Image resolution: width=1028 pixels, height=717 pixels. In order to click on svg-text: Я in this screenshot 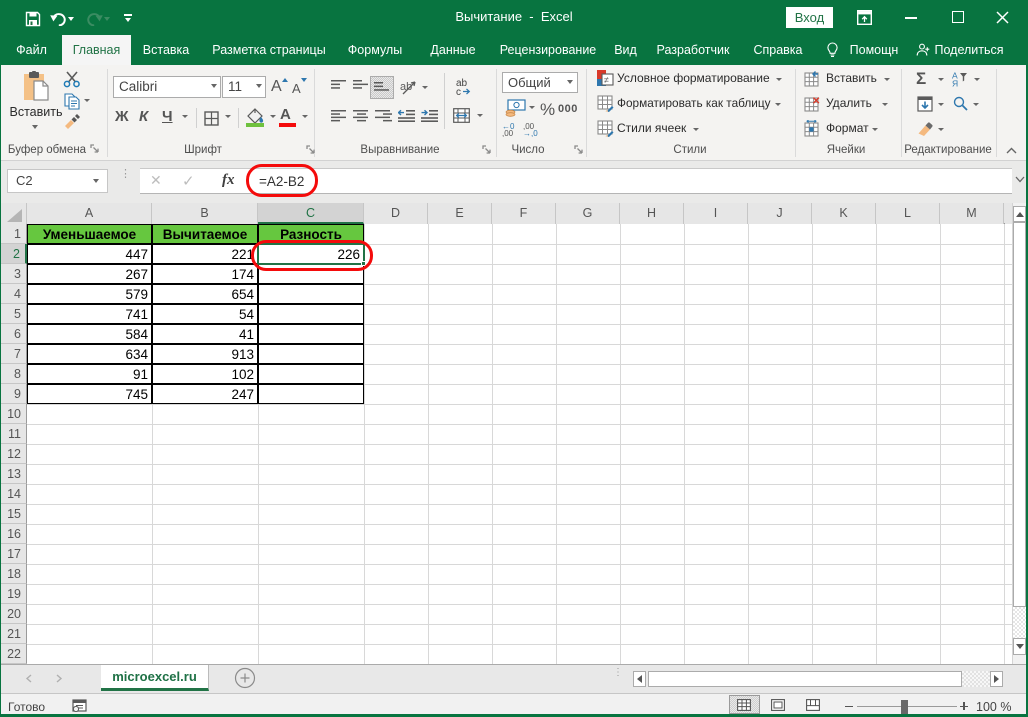, I will do `click(955, 83)`.